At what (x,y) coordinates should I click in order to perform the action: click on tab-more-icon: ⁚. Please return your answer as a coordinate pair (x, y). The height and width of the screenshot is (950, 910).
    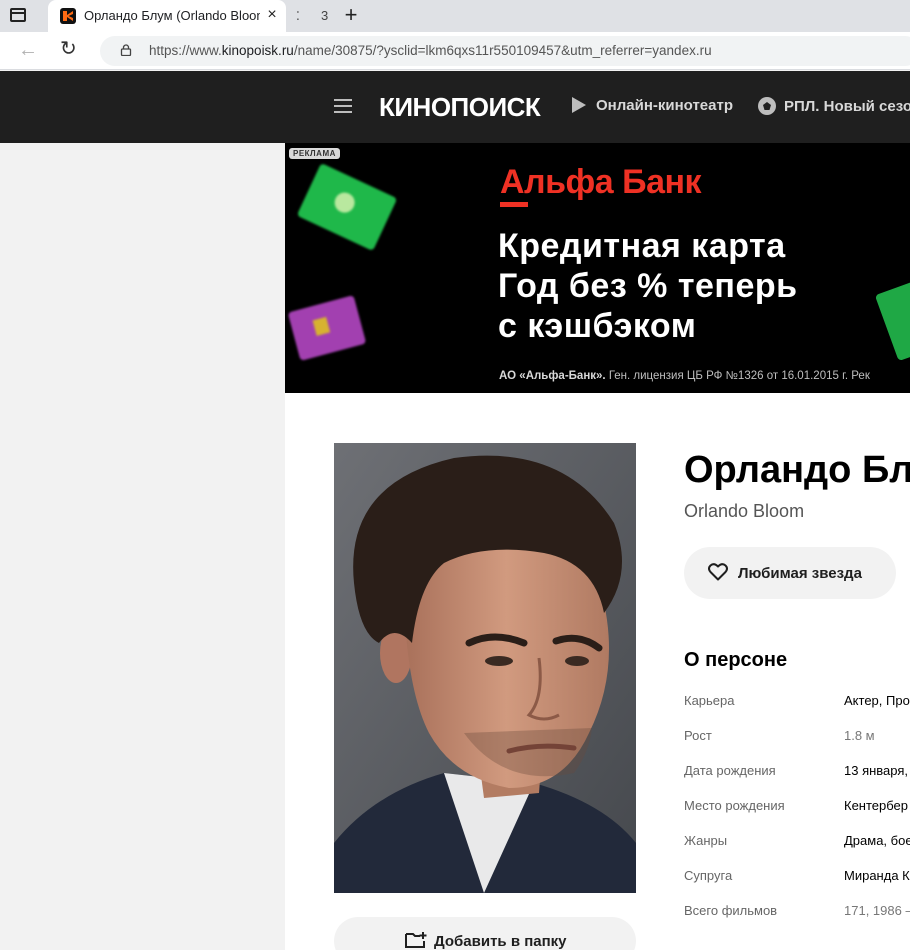
    Looking at the image, I should click on (298, 16).